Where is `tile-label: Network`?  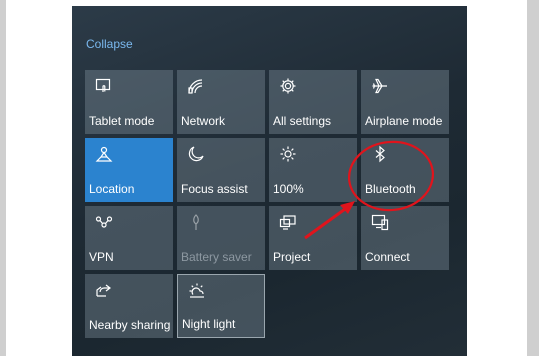 tile-label: Network is located at coordinates (203, 121).